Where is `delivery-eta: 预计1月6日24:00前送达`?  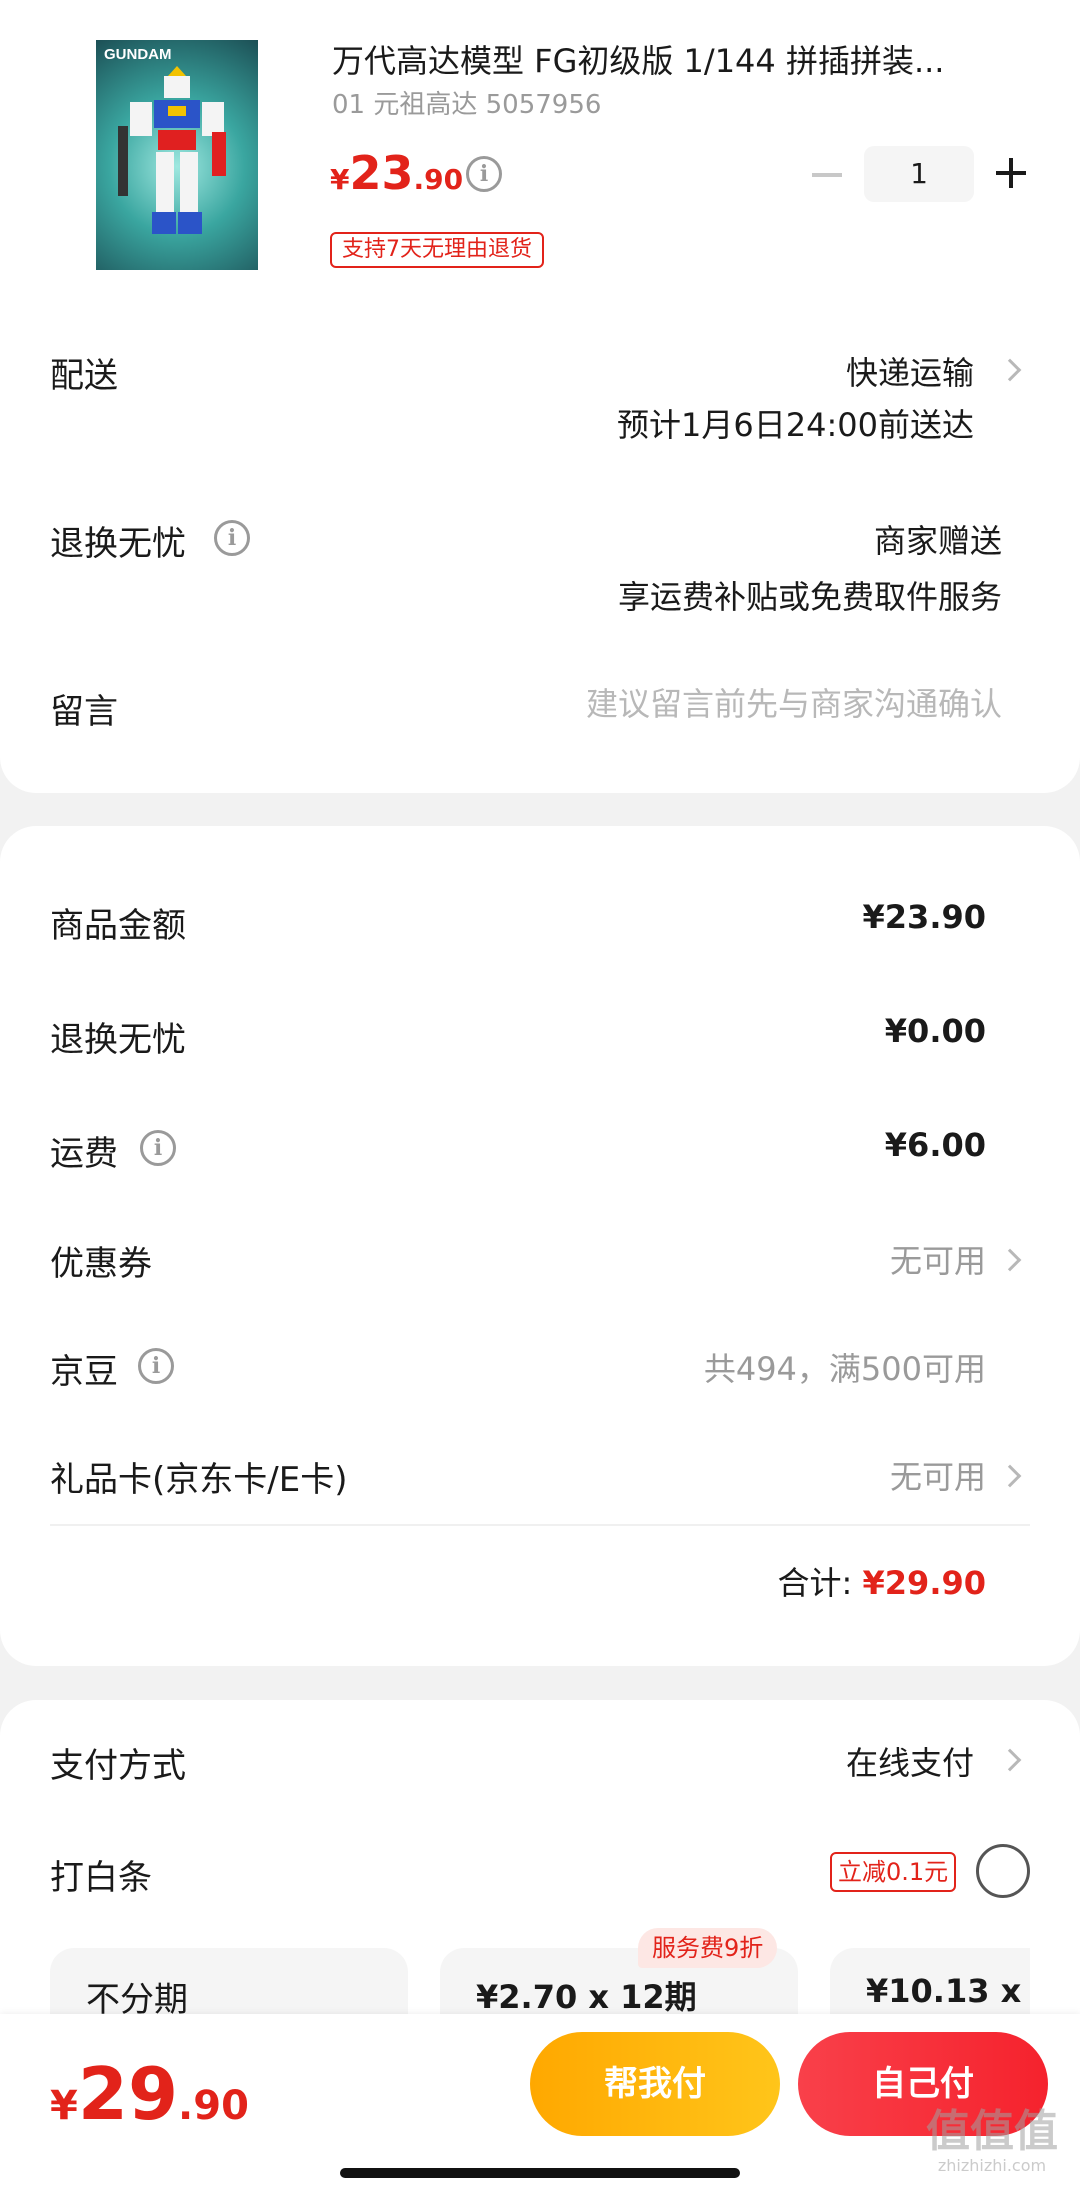 delivery-eta: 预计1月6日24:00前送达 is located at coordinates (795, 425).